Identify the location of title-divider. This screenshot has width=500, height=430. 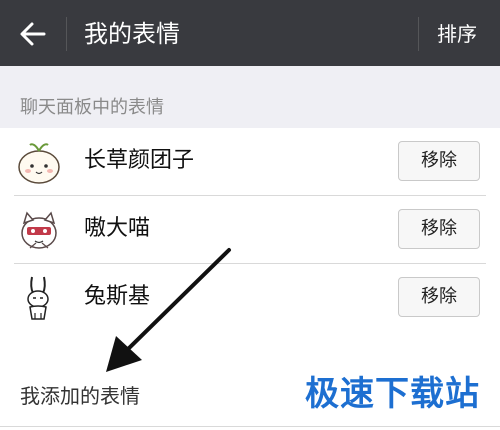
(66, 34).